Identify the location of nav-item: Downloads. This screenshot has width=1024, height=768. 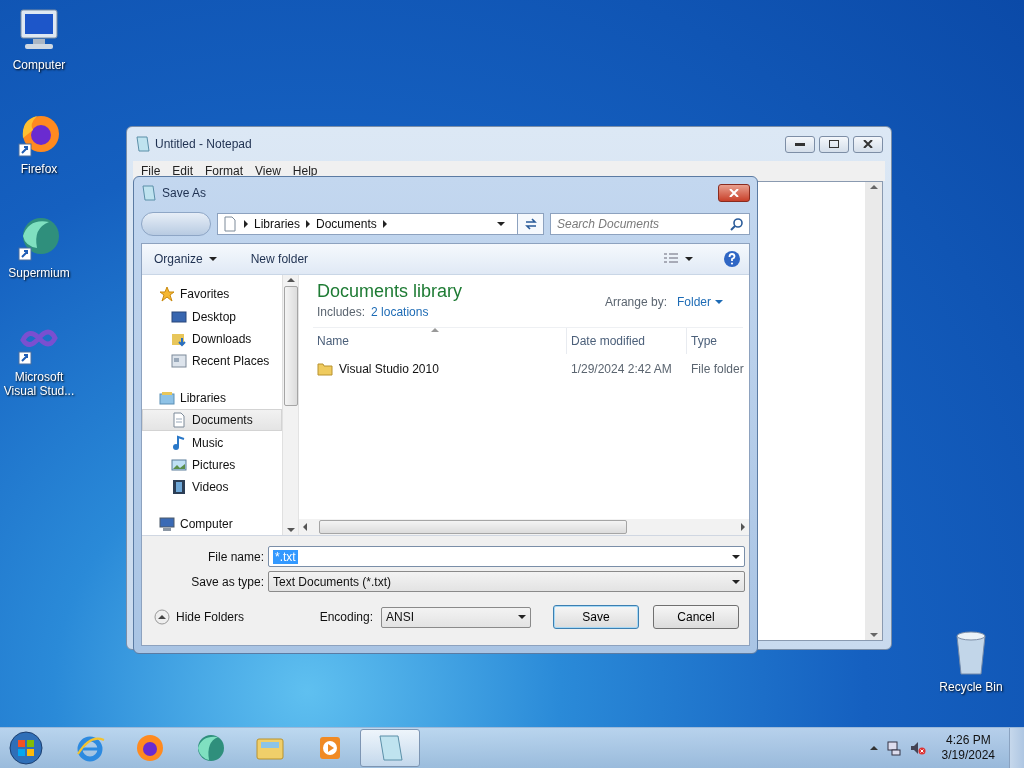
(212, 339).